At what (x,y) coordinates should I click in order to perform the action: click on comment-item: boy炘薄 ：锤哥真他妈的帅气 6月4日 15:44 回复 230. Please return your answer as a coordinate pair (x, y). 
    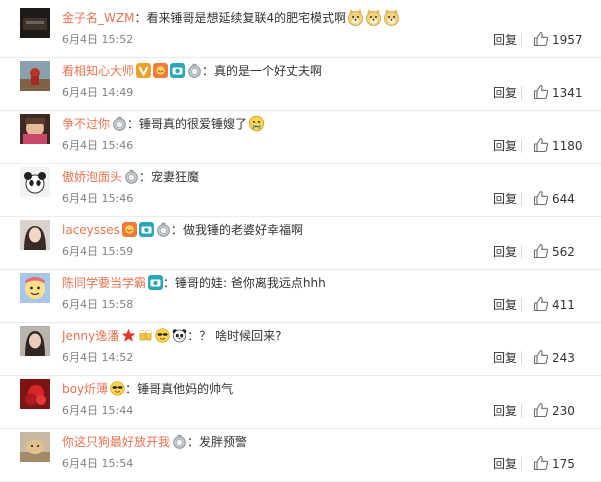
    Looking at the image, I should click on (300, 402).